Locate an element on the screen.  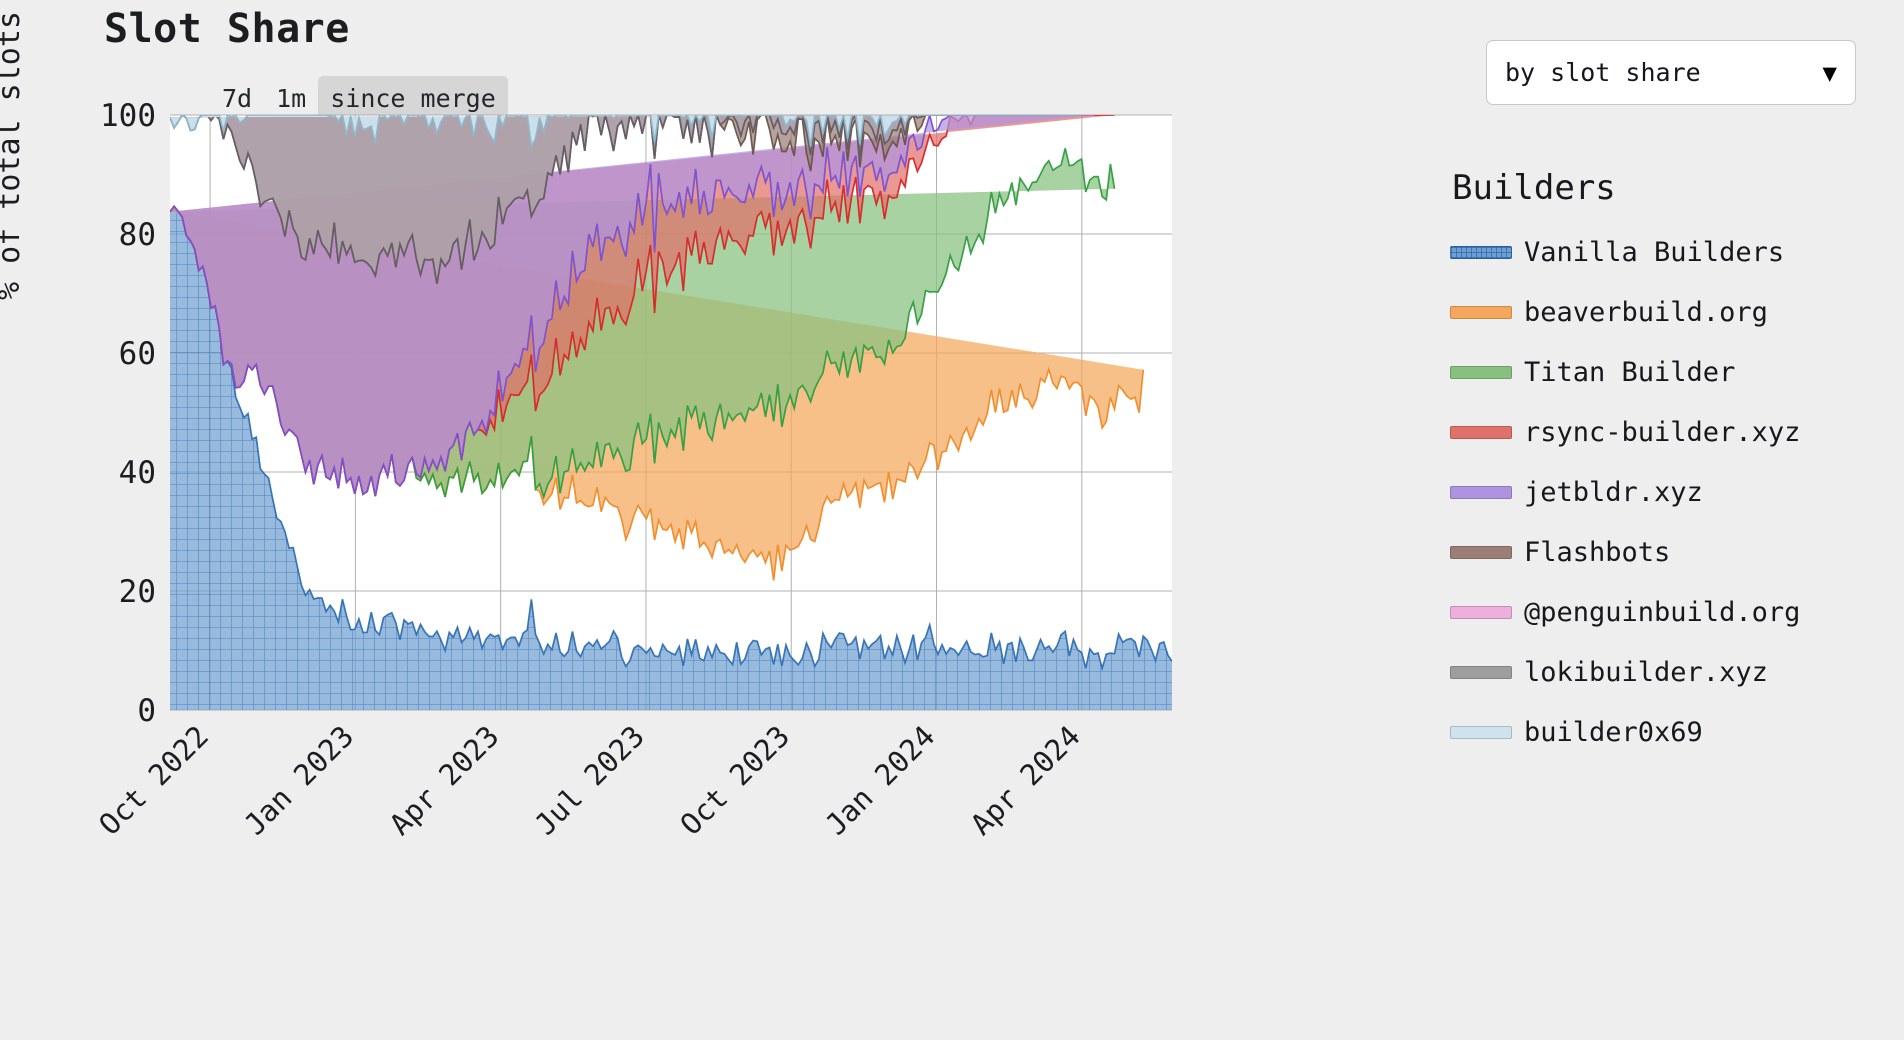
x-tick-label: Jul 2023 is located at coordinates (589, 780).